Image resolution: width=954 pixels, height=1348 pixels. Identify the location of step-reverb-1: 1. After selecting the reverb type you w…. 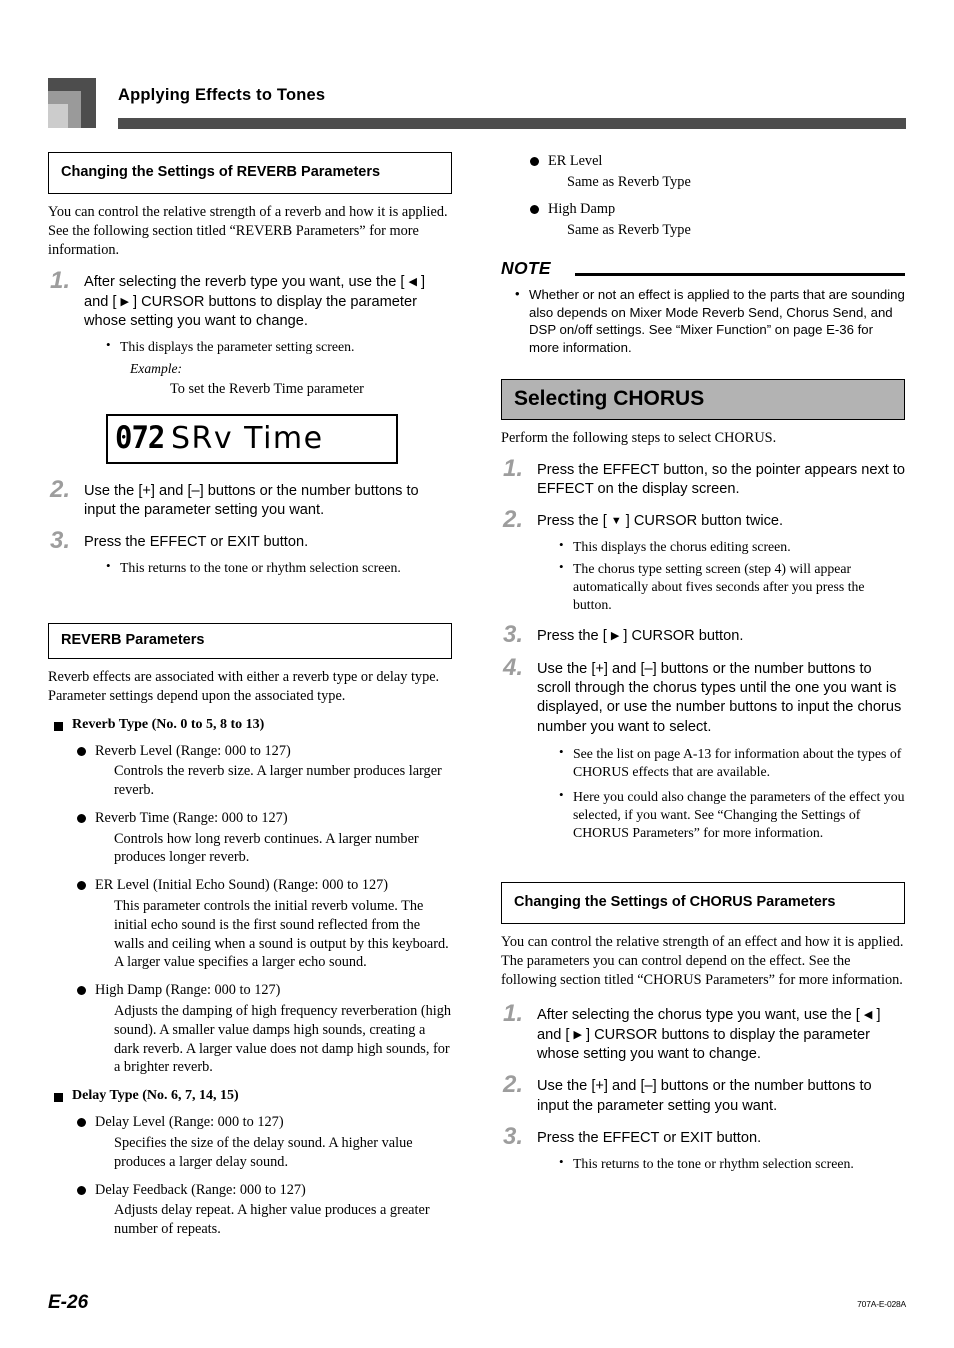
(250, 333).